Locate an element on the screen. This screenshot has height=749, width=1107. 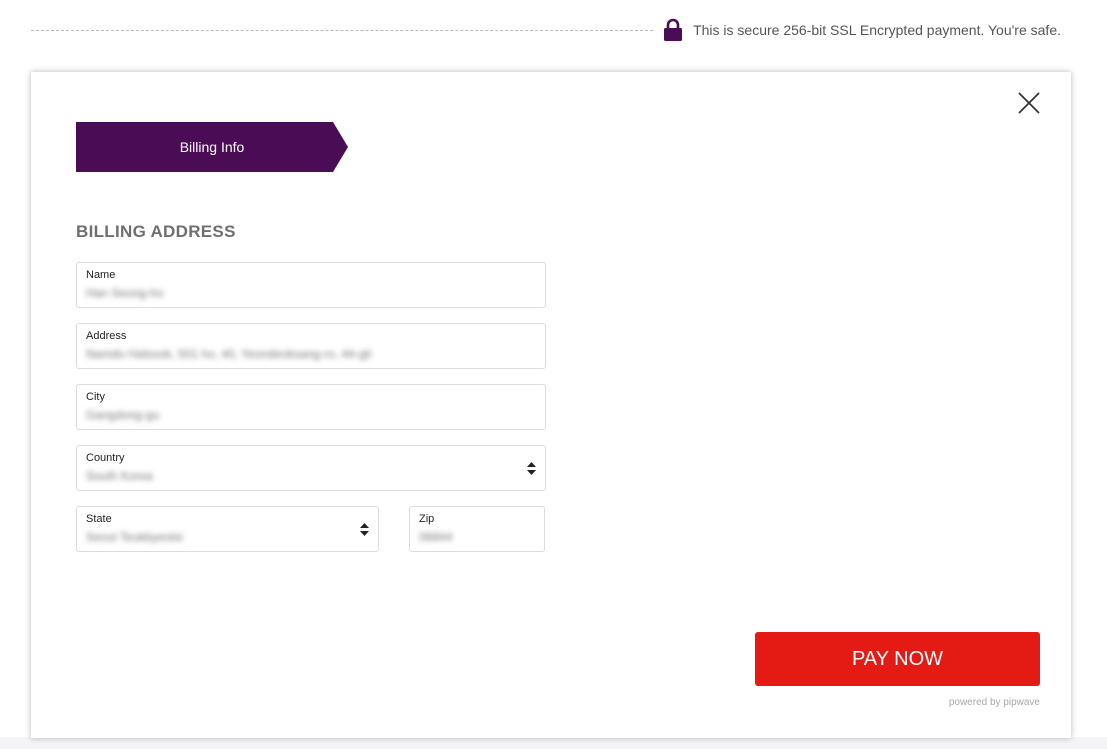
city-value: Gangdong-gu is located at coordinates (123, 415).